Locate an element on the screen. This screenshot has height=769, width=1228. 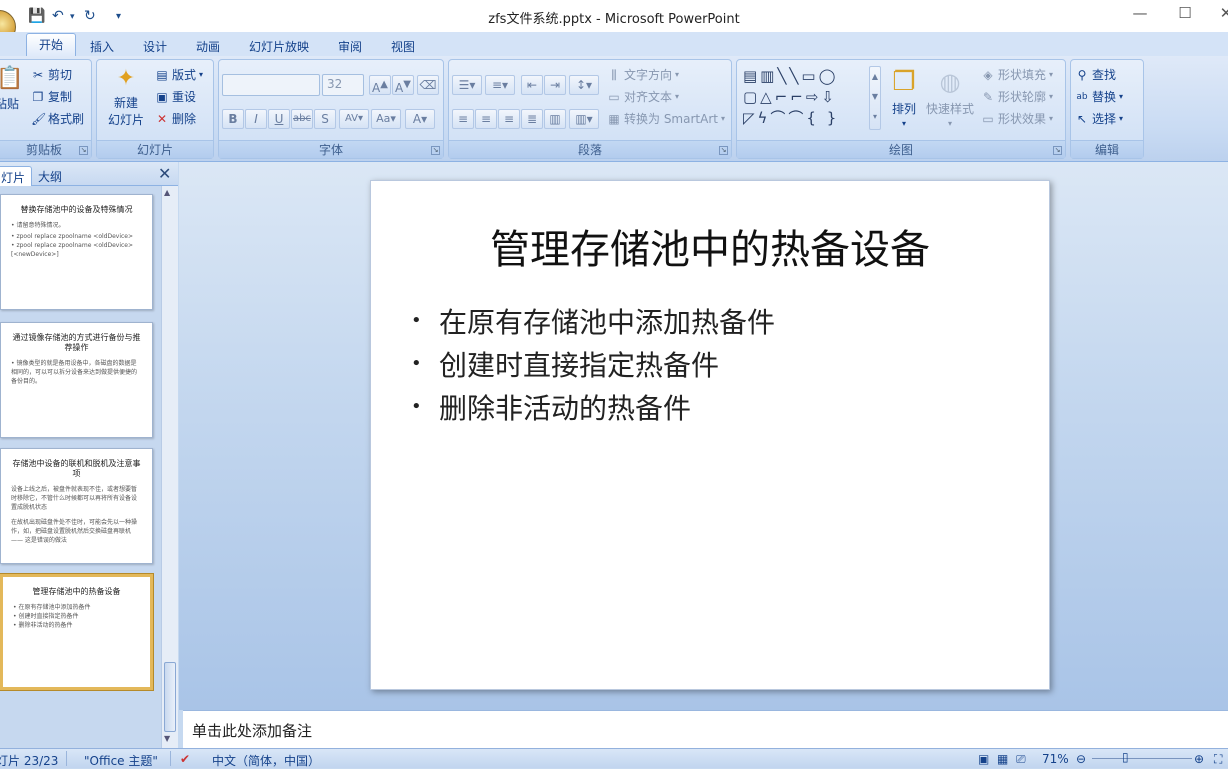
scroll-up-icon: ▲ is located at coordinates (167, 192).